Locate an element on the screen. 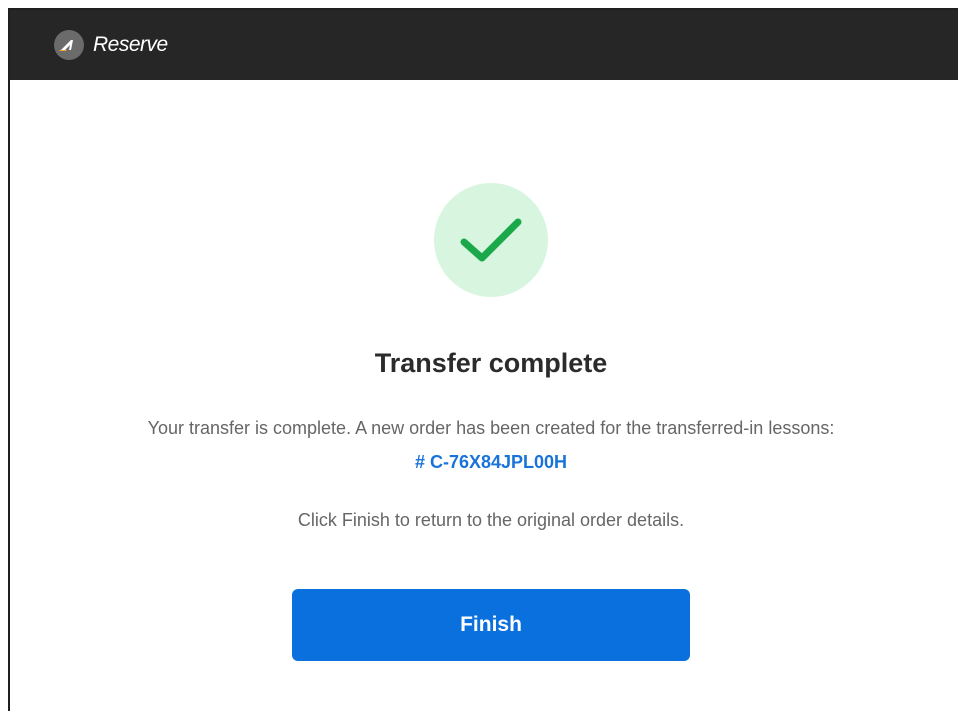 The image size is (958, 713). success-badge is located at coordinates (491, 240).